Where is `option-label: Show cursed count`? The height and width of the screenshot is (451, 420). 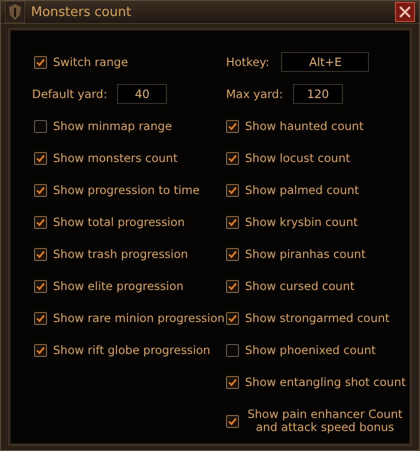
option-label: Show cursed count is located at coordinates (299, 286).